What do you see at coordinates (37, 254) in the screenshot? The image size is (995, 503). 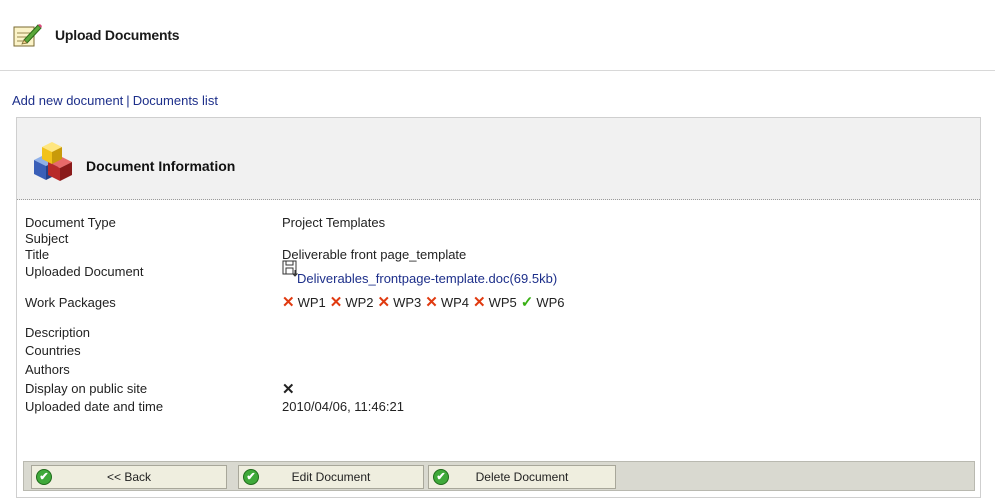 I see `field-label: Title` at bounding box center [37, 254].